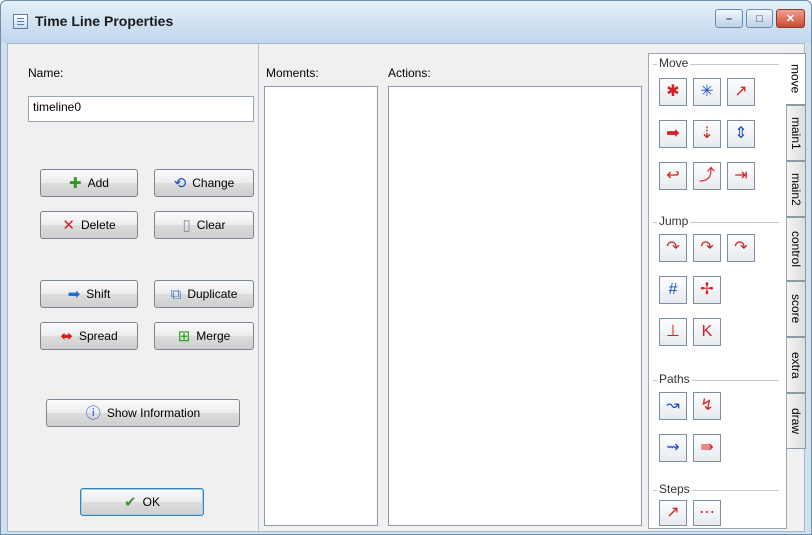 The height and width of the screenshot is (535, 812). I want to click on name-input: timeline0, so click(141, 109).